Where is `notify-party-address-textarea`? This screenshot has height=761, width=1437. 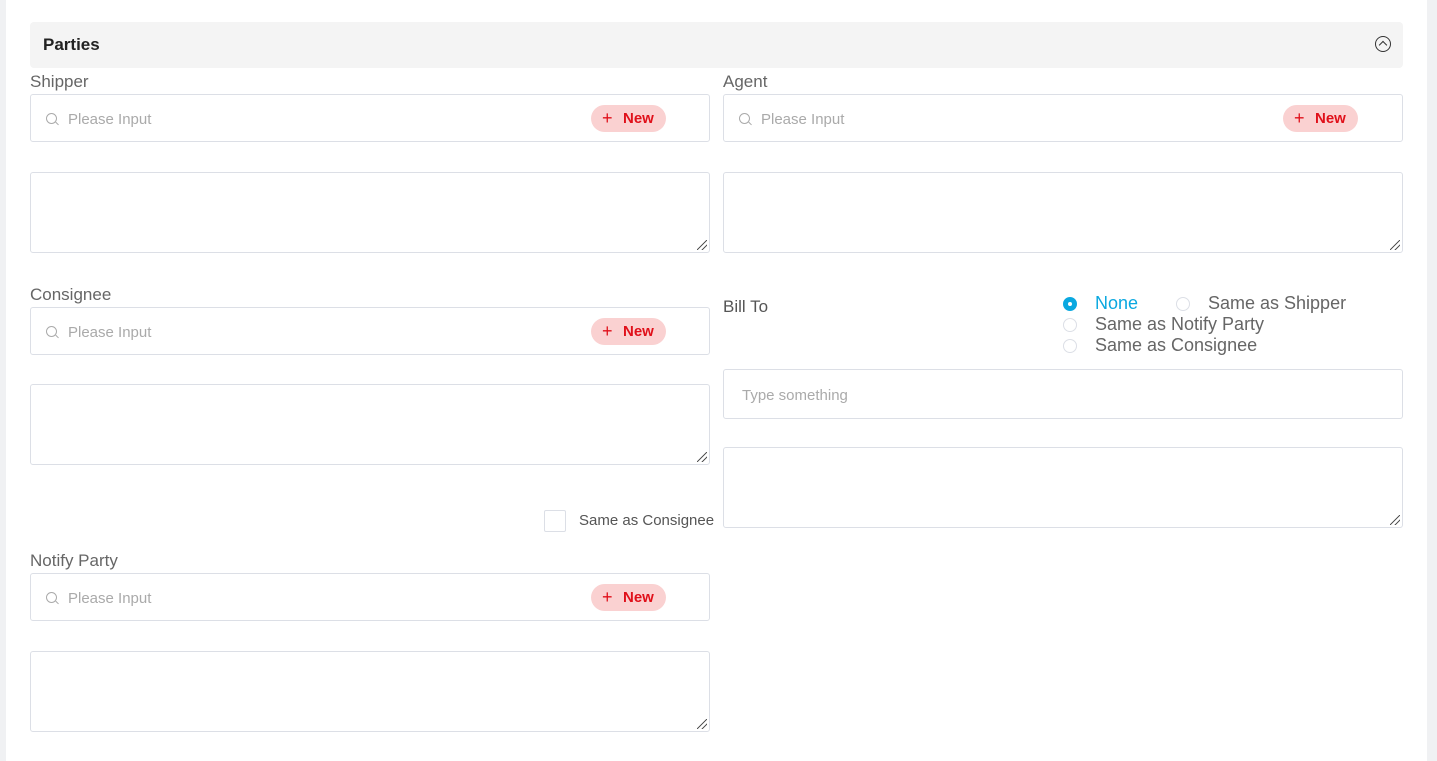
notify-party-address-textarea is located at coordinates (370, 691).